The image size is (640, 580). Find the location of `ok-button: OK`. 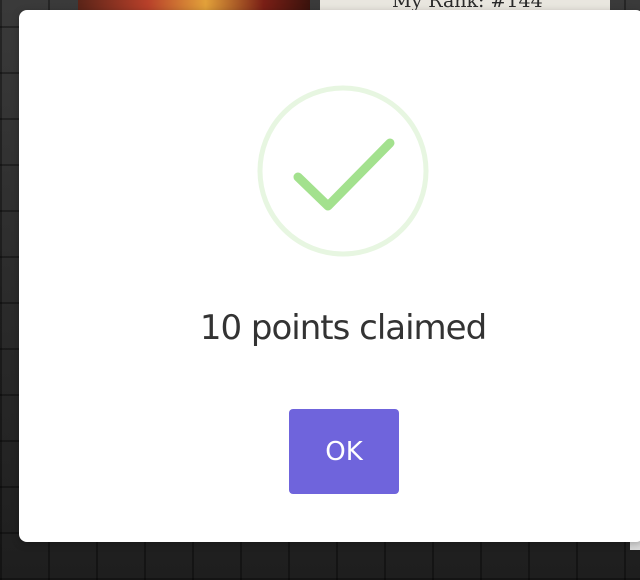

ok-button: OK is located at coordinates (344, 451).